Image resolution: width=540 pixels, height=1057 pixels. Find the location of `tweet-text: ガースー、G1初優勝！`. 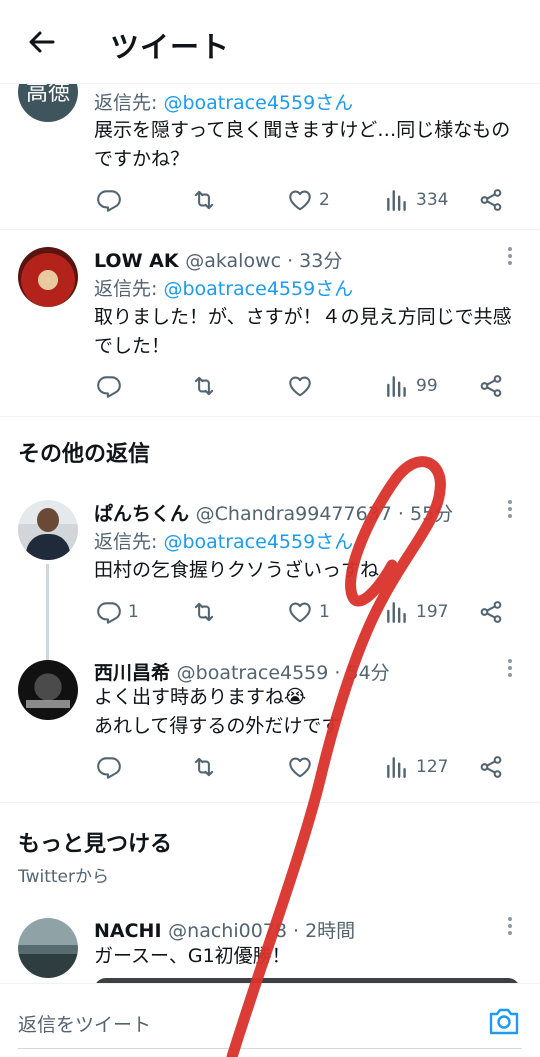

tweet-text: ガースー、G1初優勝！ is located at coordinates (192, 956).